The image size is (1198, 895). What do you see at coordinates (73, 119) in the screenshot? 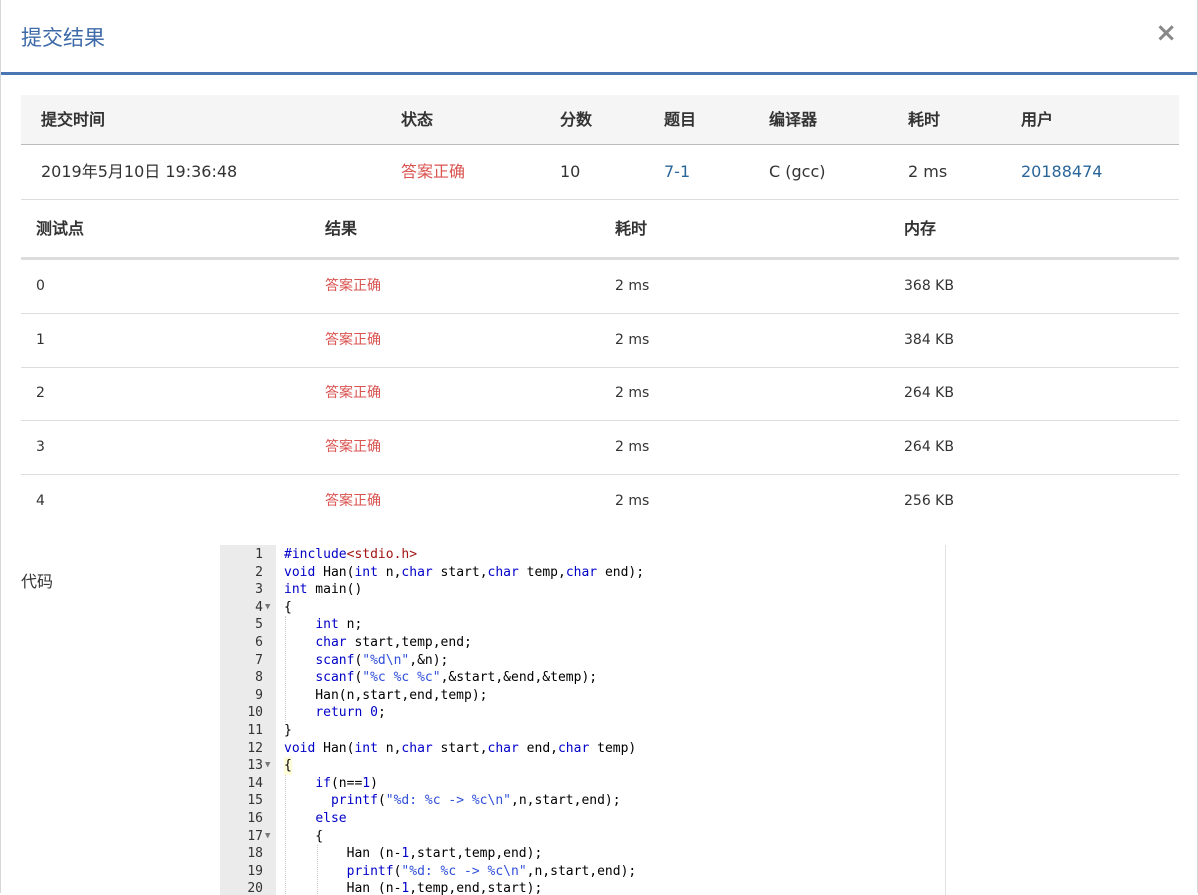
I see `header-submit-time: 提交时间` at bounding box center [73, 119].